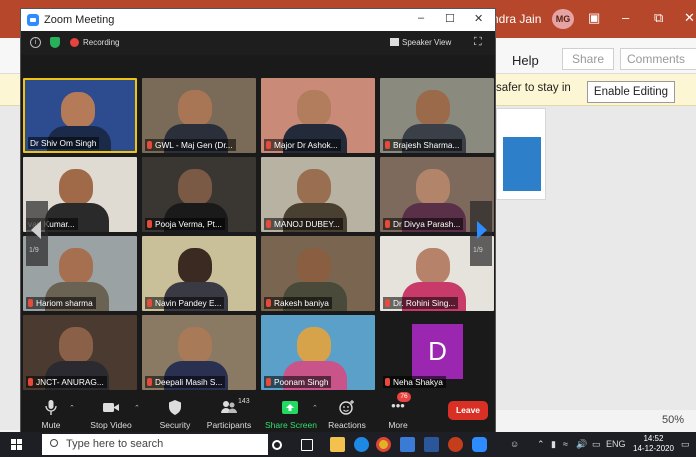 The width and height of the screenshot is (696, 457). What do you see at coordinates (481, 233) in the screenshot?
I see `next-page-button: 1/9` at bounding box center [481, 233].